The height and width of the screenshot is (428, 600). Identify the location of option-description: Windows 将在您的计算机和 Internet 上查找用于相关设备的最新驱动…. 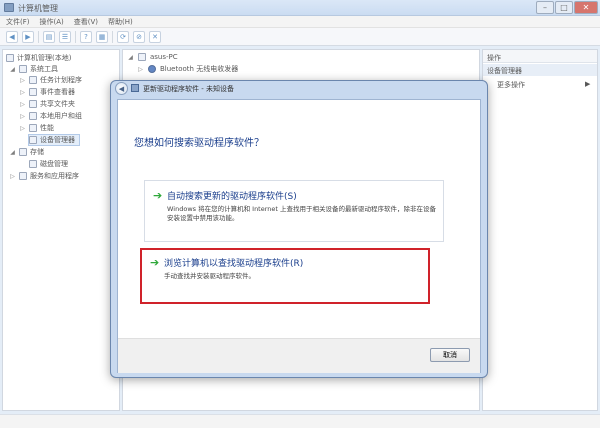
(302, 213).